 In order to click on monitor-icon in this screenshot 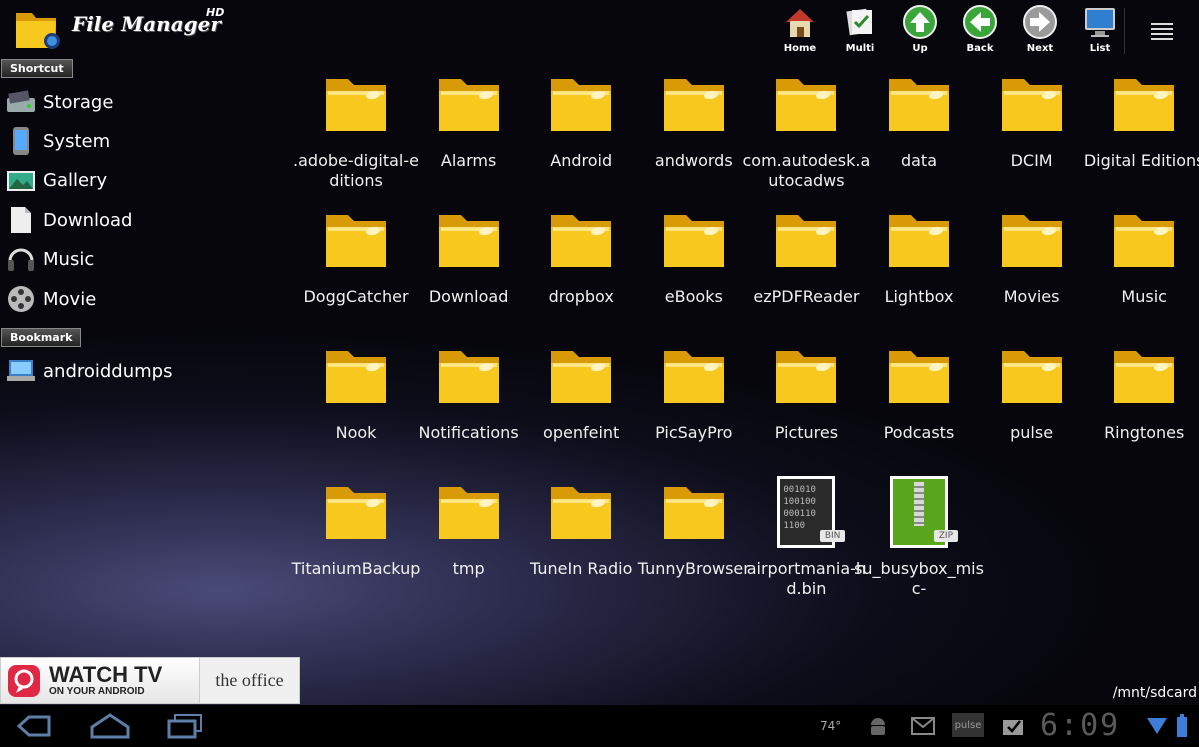, I will do `click(1100, 22)`.